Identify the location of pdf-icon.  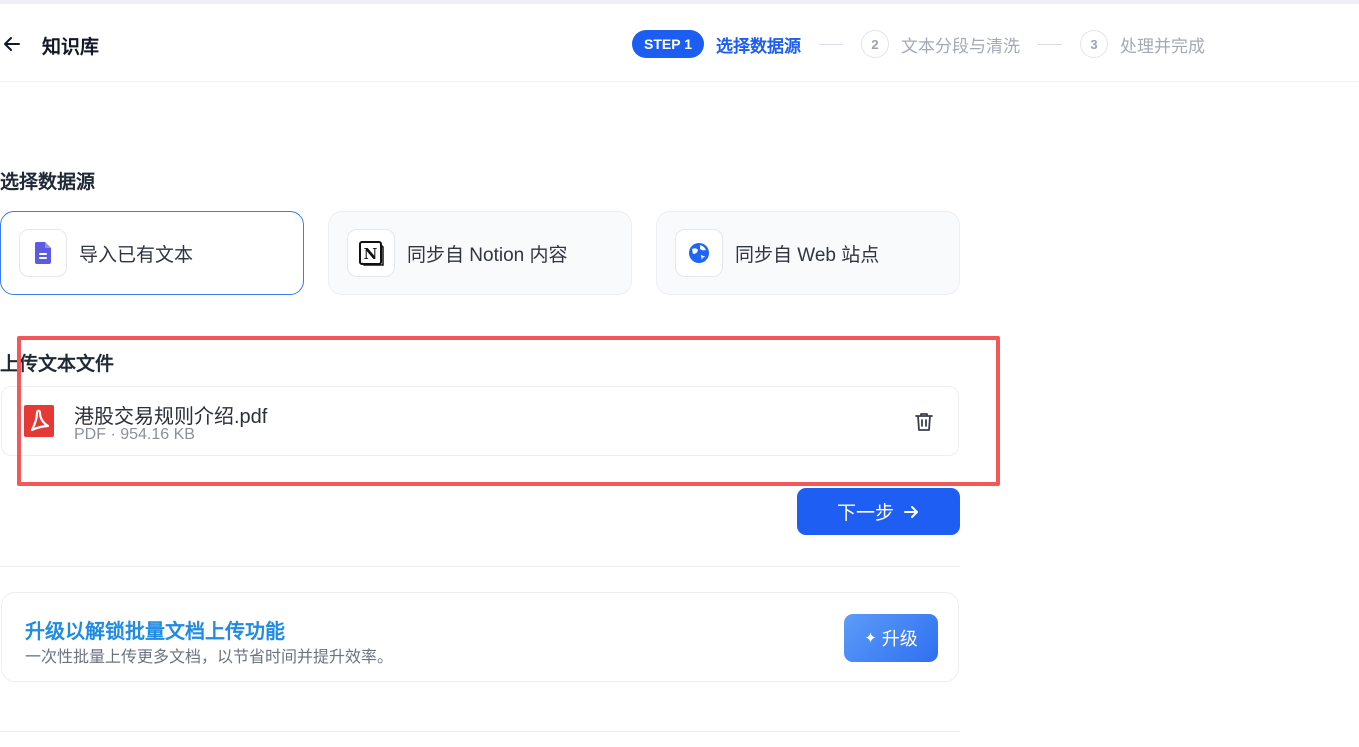
(39, 421).